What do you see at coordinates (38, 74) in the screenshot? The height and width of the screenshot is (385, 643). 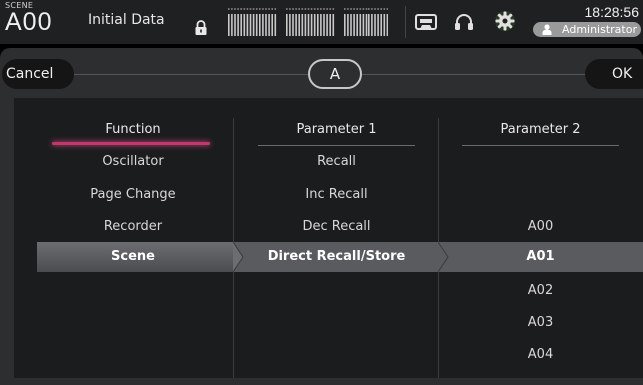 I see `cancel-button: Cancel` at bounding box center [38, 74].